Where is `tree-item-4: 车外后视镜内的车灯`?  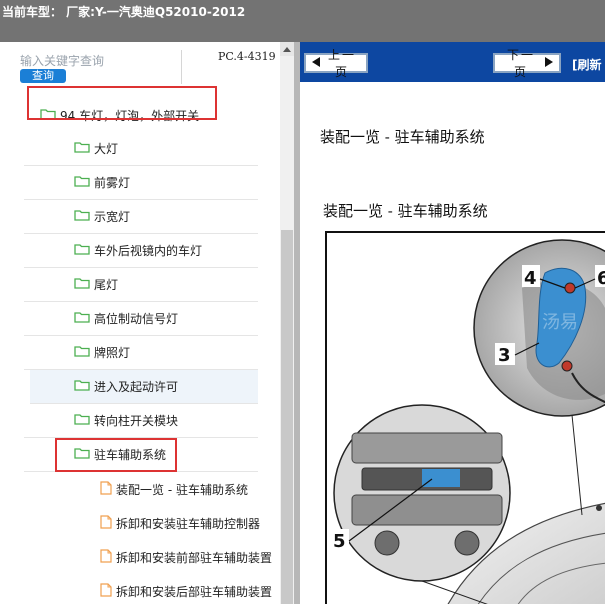 tree-item-4: 车外后视镜内的车灯 is located at coordinates (141, 251).